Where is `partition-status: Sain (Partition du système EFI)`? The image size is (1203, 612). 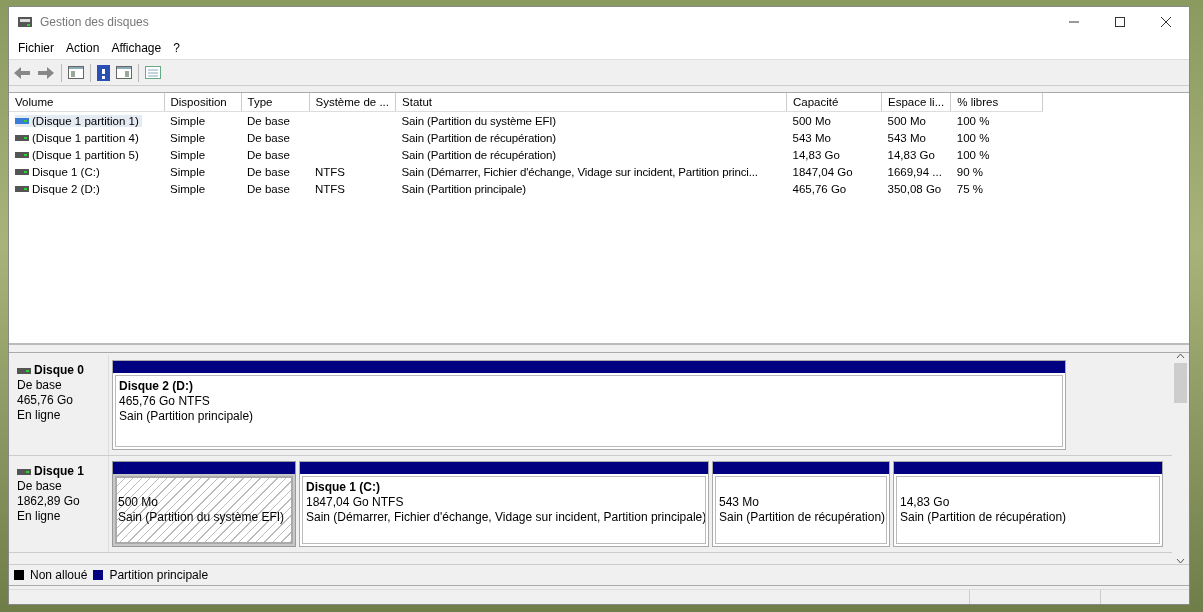
partition-status: Sain (Partition du système EFI) is located at coordinates (202, 517).